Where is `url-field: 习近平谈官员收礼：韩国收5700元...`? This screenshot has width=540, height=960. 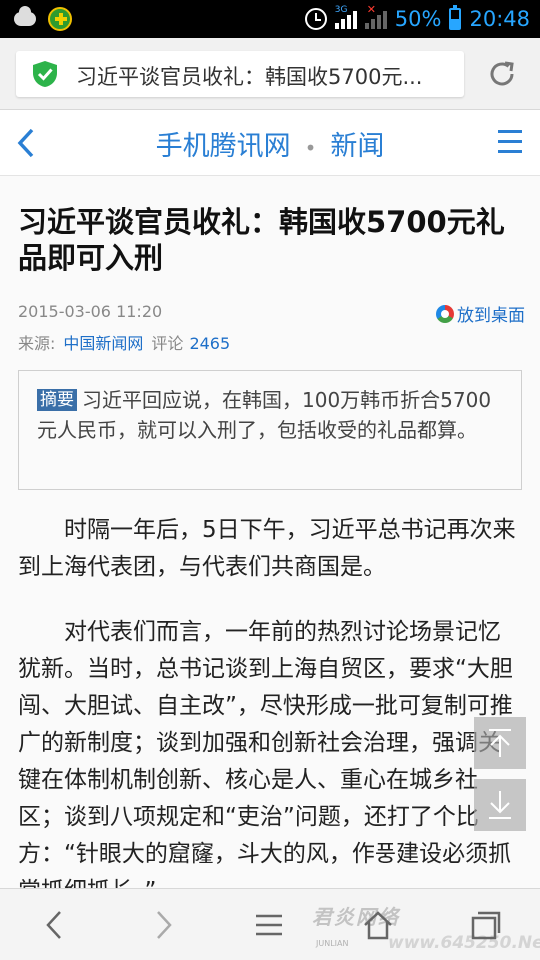 url-field: 习近平谈官员收礼：韩国收5700元... is located at coordinates (240, 74).